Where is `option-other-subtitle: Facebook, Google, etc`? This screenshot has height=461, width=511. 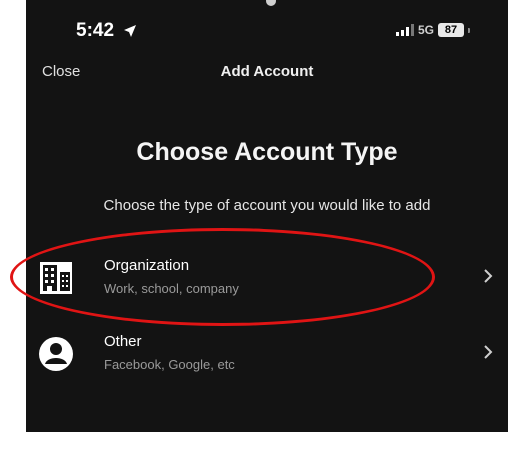
option-other-subtitle: Facebook, Google, etc is located at coordinates (169, 364).